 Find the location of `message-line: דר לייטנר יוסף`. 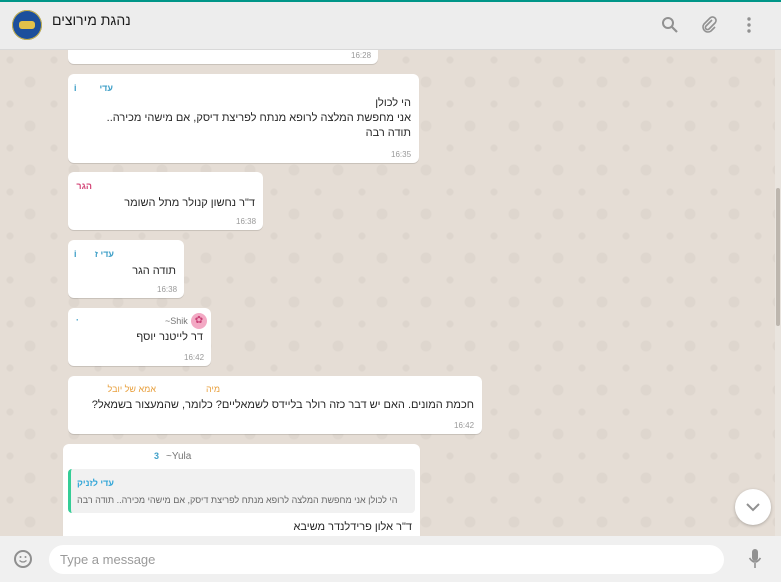

message-line: דר לייטנר יוסף is located at coordinates (169, 337).